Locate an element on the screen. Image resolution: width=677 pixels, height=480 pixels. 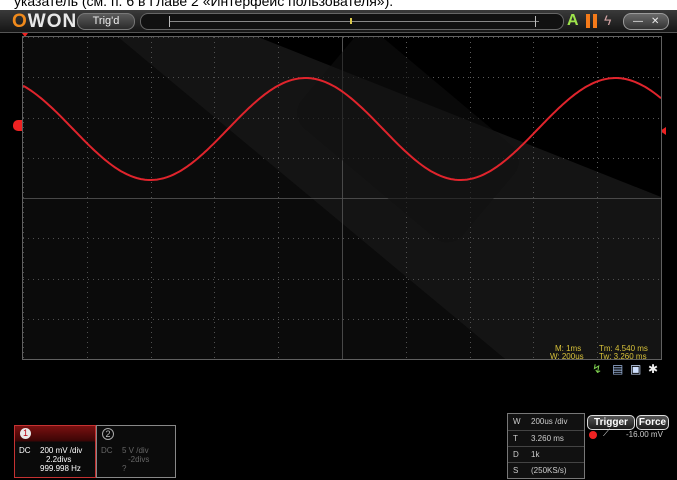
owon-logo: OWON is located at coordinates (45, 21).